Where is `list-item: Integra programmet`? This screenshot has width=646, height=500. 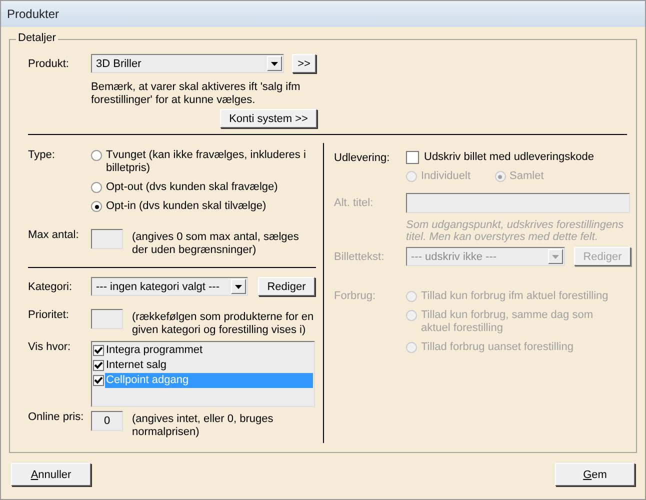
list-item: Integra programmet is located at coordinates (209, 350).